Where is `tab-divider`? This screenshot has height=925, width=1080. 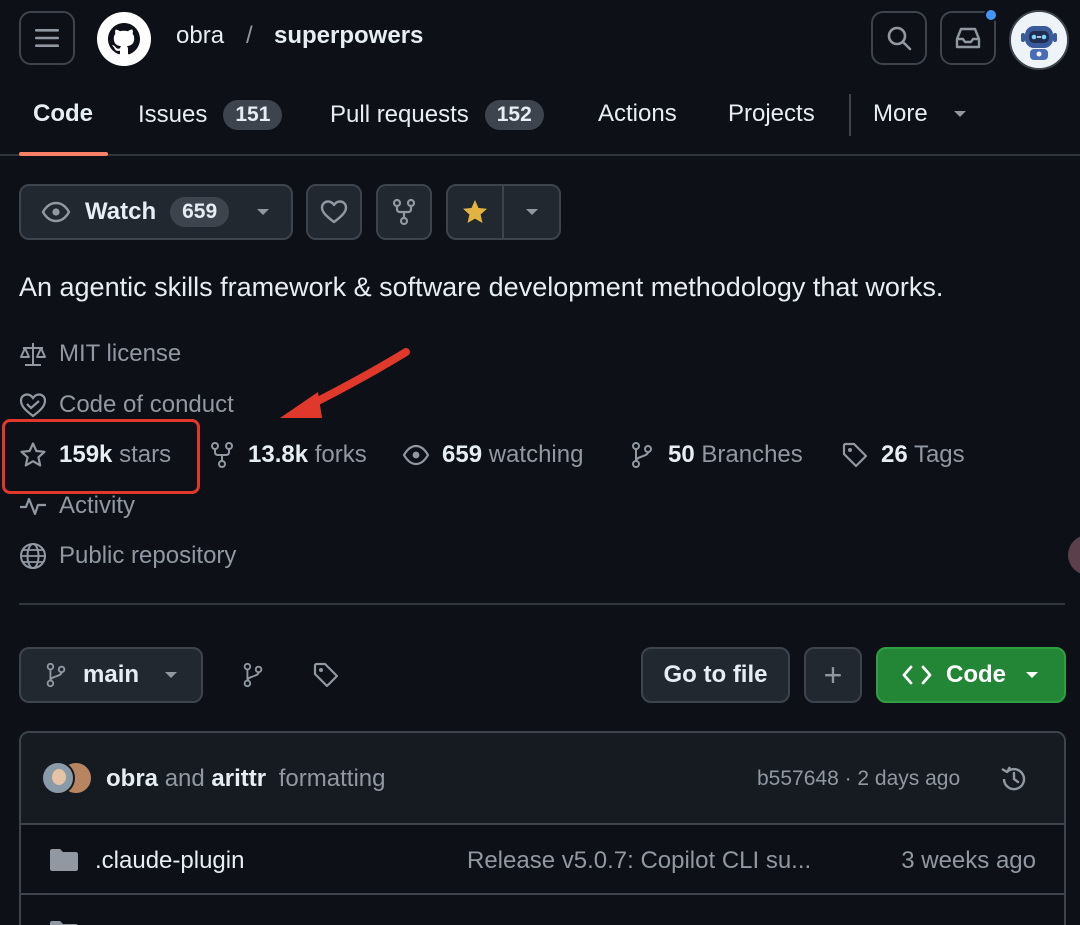 tab-divider is located at coordinates (850, 115).